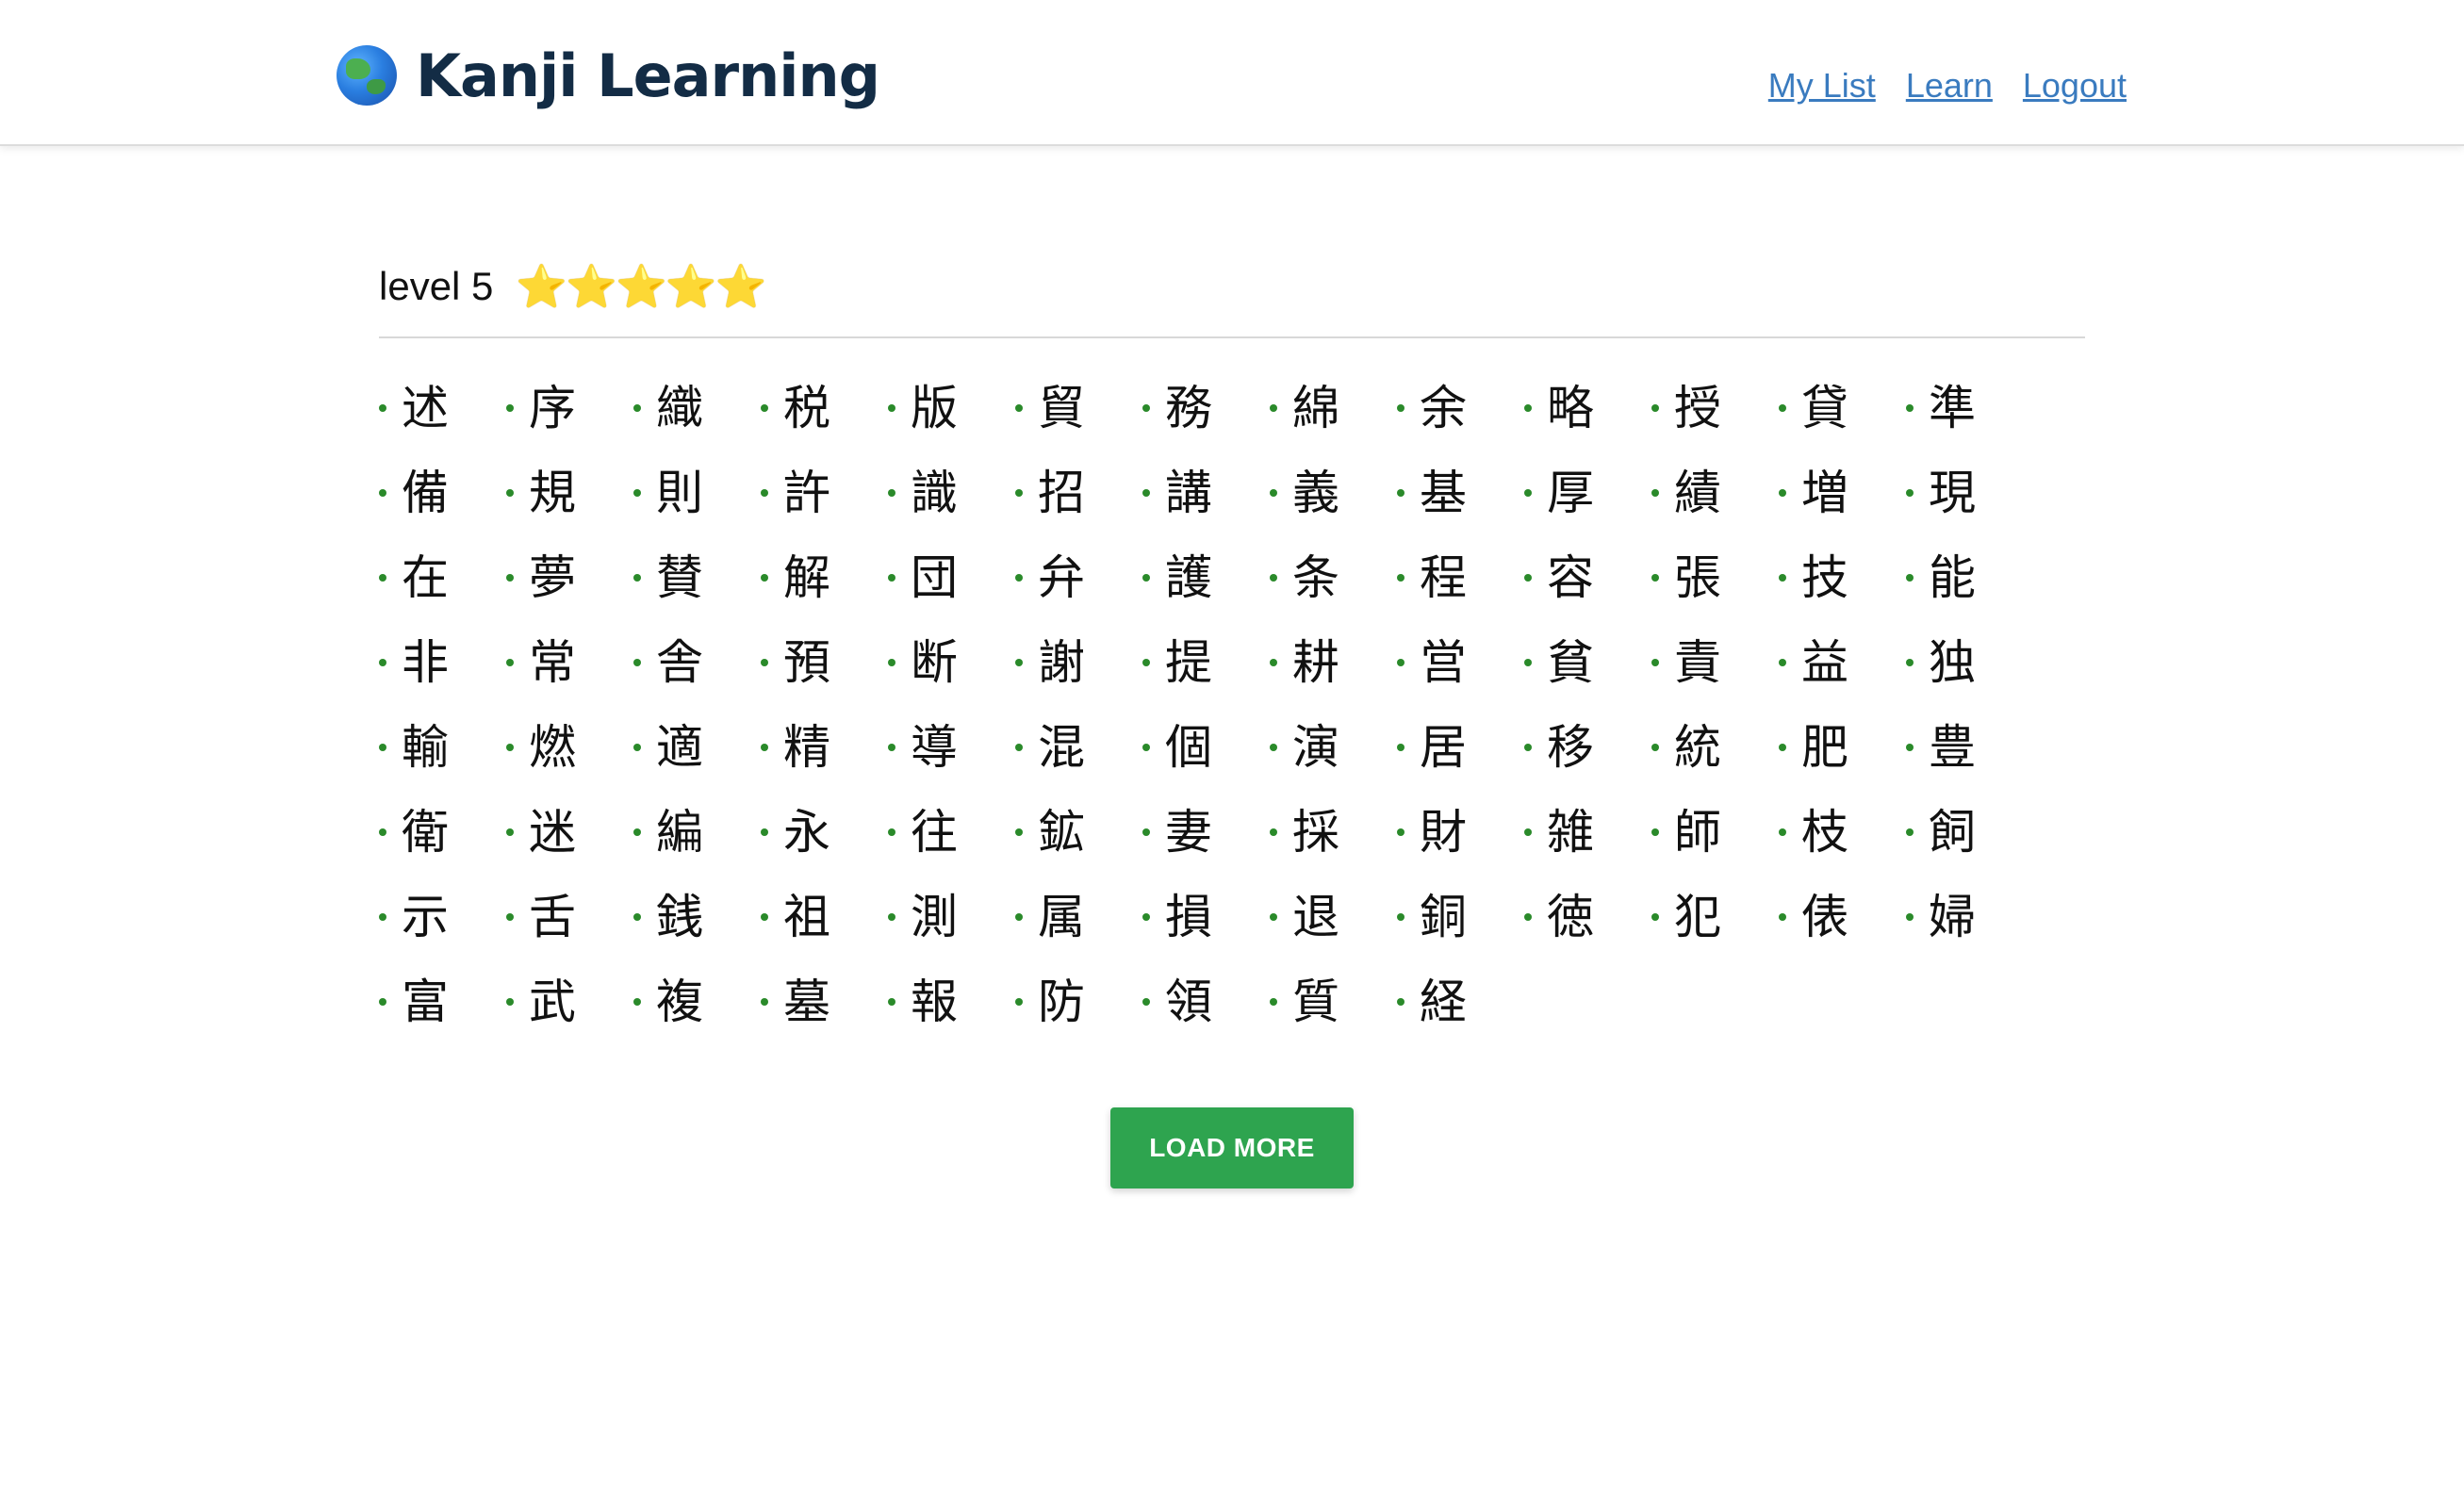 The height and width of the screenshot is (1508, 2464). Describe the element at coordinates (1969, 663) in the screenshot. I see `kanji-list-item: 独` at that location.